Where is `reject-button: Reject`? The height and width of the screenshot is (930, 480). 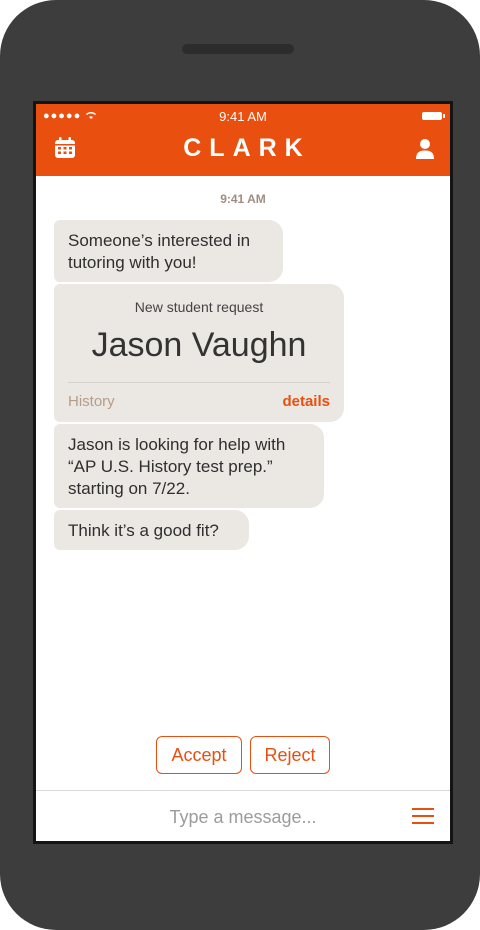
reject-button: Reject is located at coordinates (290, 755).